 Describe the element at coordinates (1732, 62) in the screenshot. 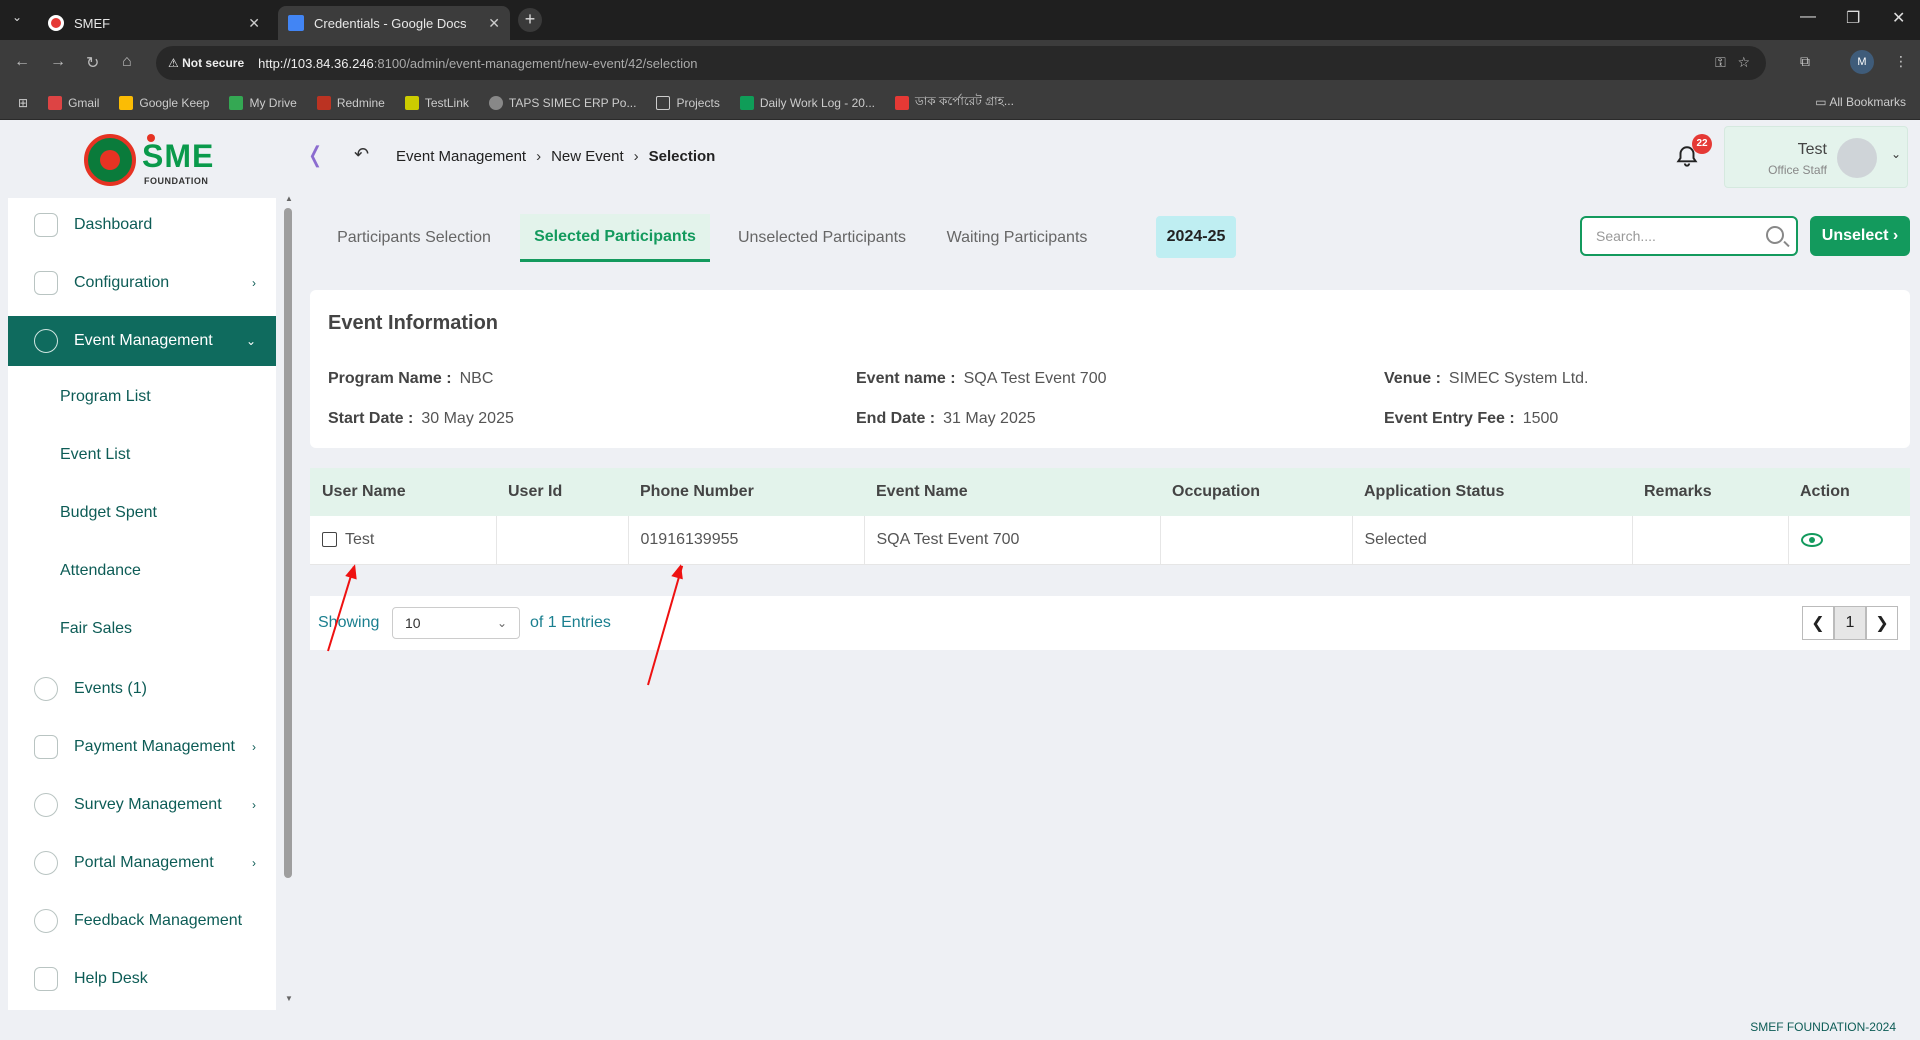

I see `omnibox-icons: ⚿ ☆` at that location.